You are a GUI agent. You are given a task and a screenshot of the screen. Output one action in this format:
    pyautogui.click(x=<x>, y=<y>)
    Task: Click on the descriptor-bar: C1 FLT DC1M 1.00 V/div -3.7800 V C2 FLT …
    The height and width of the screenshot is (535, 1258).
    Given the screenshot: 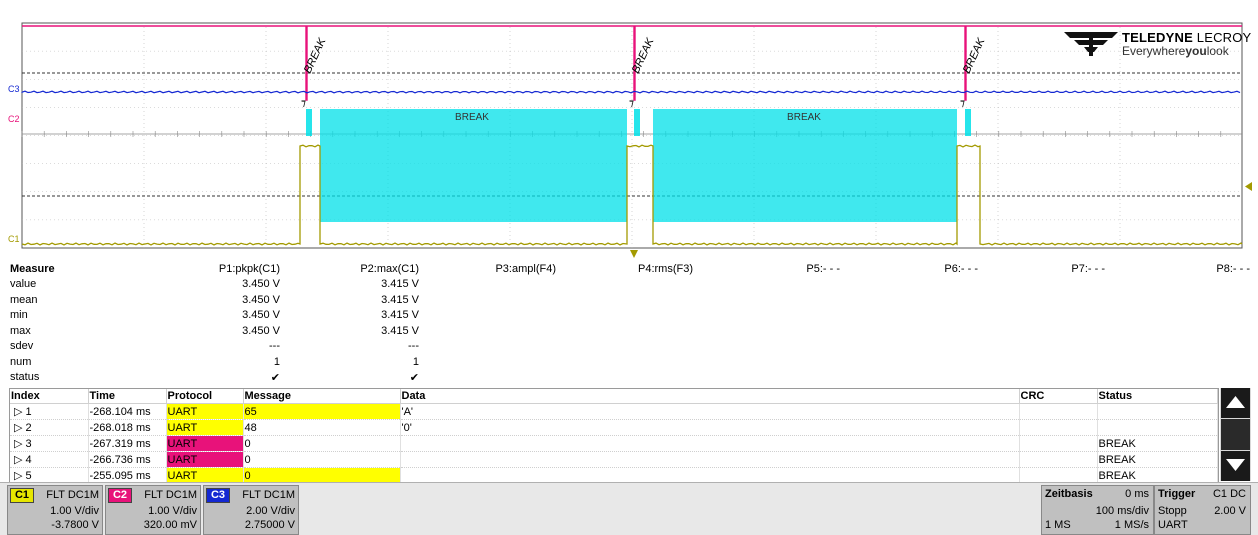 What is the action you would take?
    pyautogui.click(x=629, y=508)
    